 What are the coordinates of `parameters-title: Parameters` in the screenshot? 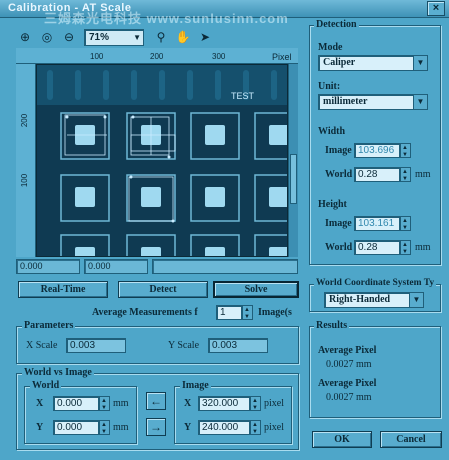 It's located at (49, 325).